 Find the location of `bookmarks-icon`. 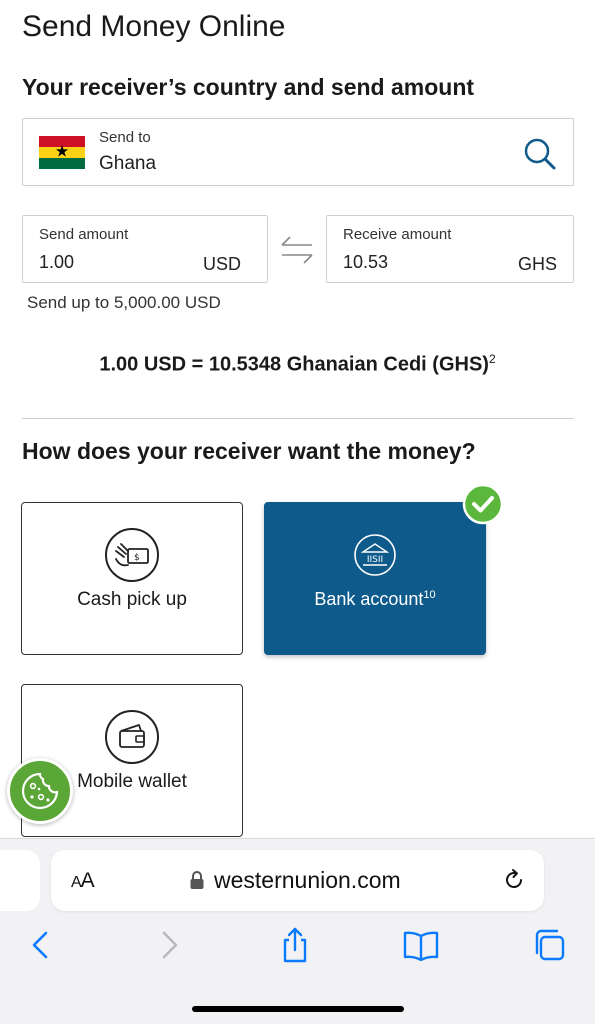

bookmarks-icon is located at coordinates (421, 945).